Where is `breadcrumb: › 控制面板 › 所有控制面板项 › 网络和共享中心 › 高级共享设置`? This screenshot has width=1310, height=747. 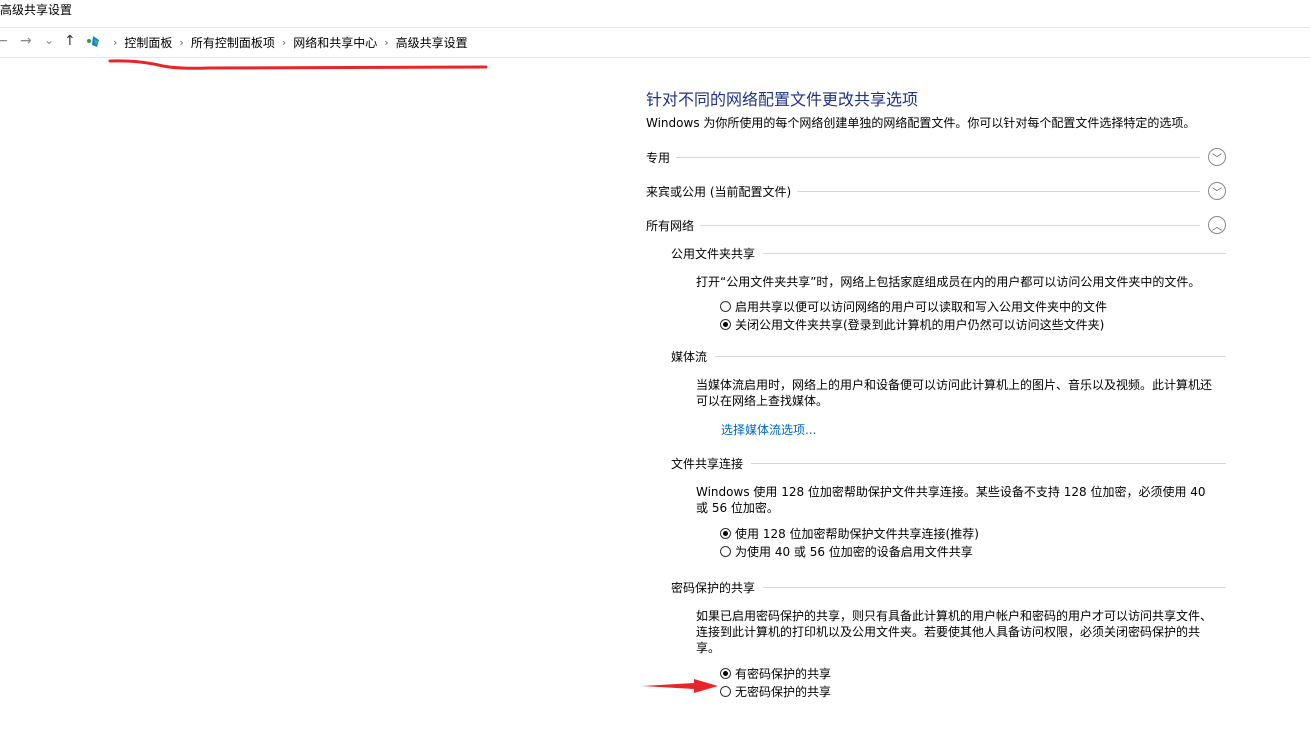 breadcrumb: › 控制面板 › 所有控制面板项 › 网络和共享中心 › 高级共享设置 is located at coordinates (287, 42).